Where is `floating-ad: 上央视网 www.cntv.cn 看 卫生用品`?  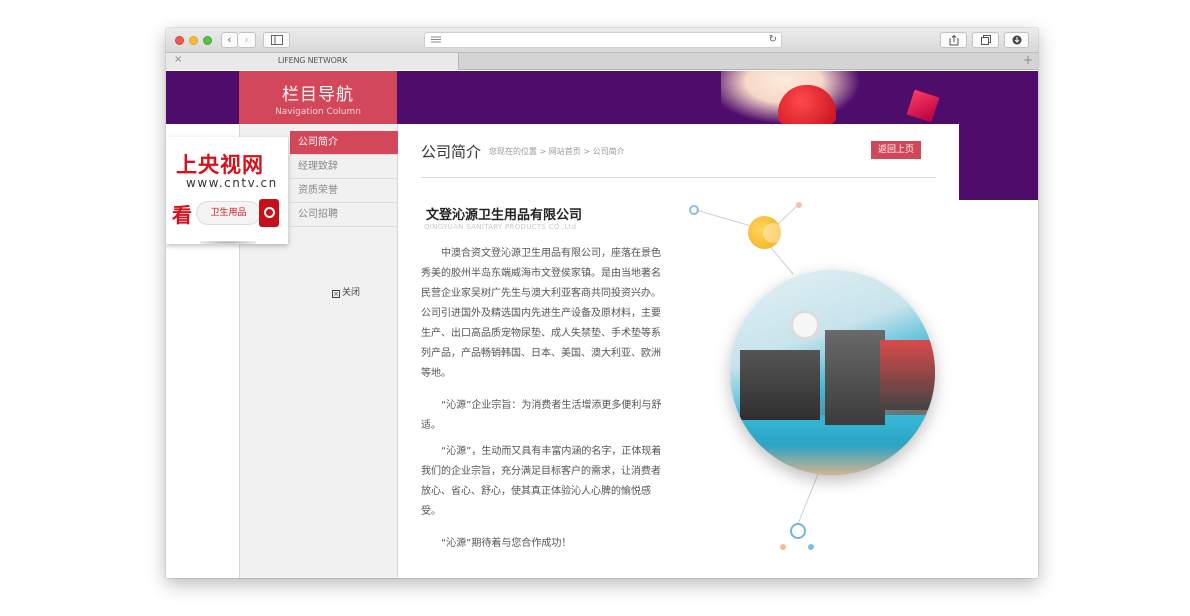 floating-ad: 上央视网 www.cntv.cn 看 卫生用品 is located at coordinates (227, 190).